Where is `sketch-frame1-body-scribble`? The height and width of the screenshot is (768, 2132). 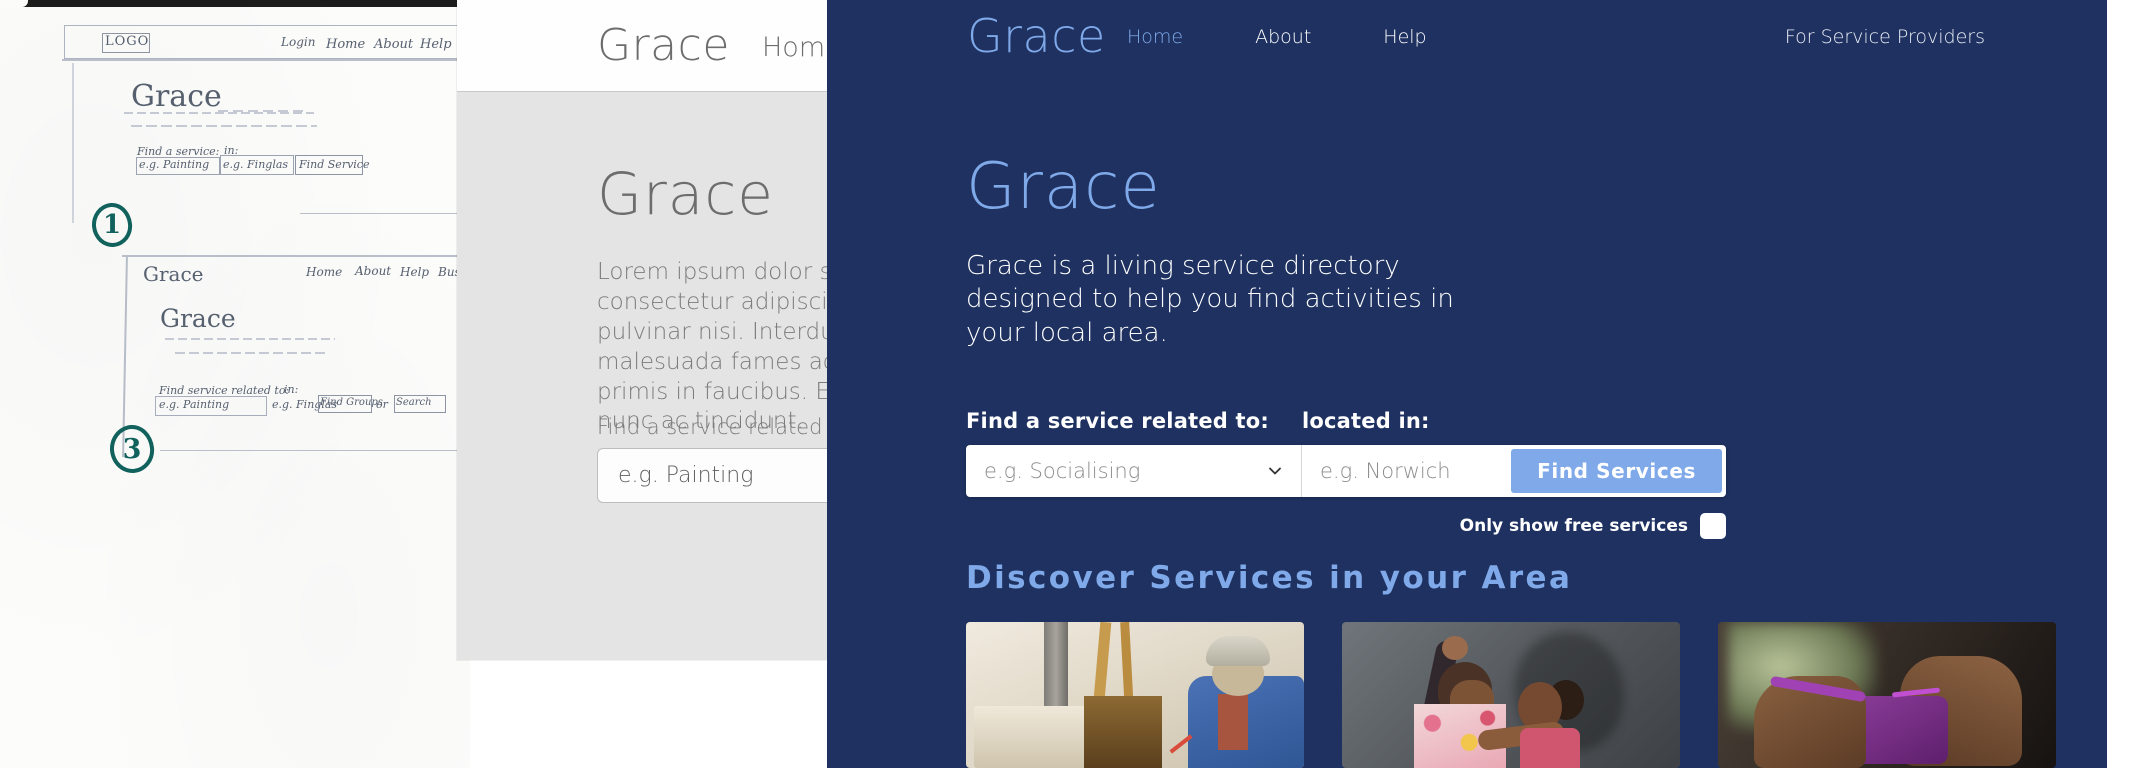 sketch-frame1-body-scribble is located at coordinates (219, 113).